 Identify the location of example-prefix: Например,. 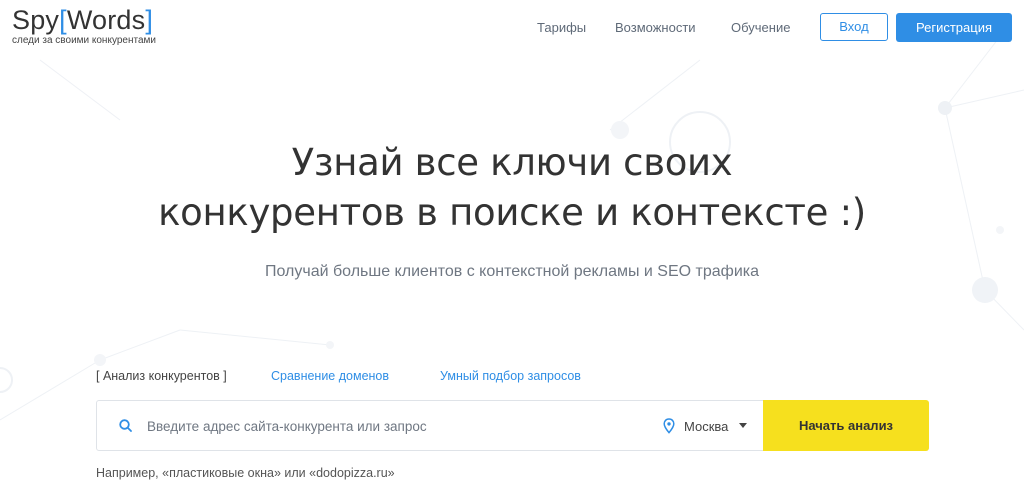
(127, 473).